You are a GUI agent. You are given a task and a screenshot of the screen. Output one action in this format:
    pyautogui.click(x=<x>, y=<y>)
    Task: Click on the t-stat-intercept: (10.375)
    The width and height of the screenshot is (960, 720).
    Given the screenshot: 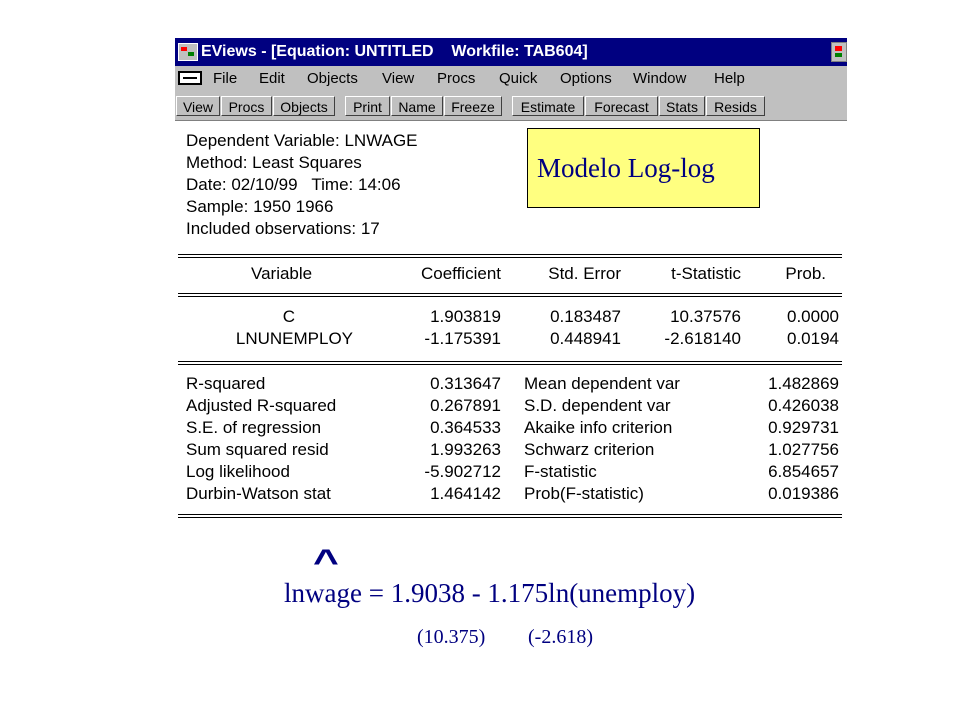 What is the action you would take?
    pyautogui.click(x=451, y=637)
    